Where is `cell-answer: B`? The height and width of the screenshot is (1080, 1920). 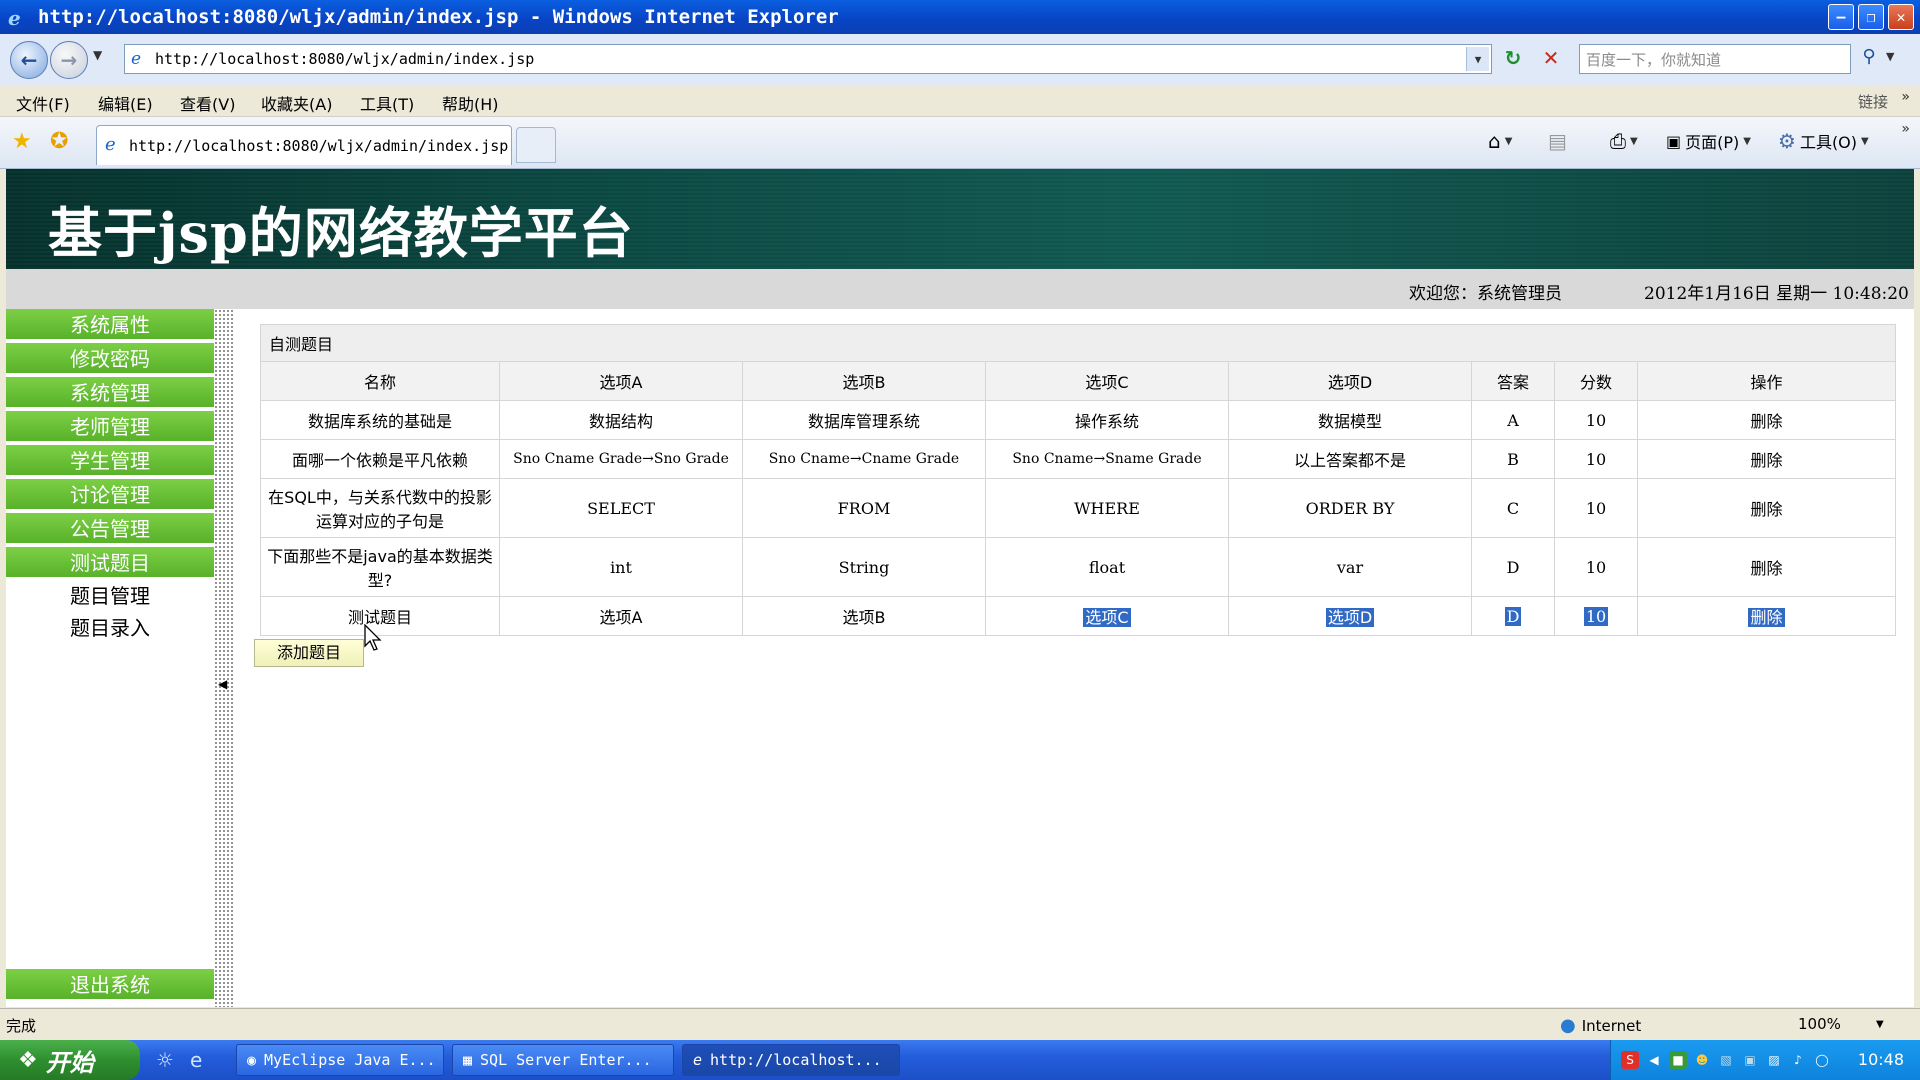
cell-answer: B is located at coordinates (1513, 459).